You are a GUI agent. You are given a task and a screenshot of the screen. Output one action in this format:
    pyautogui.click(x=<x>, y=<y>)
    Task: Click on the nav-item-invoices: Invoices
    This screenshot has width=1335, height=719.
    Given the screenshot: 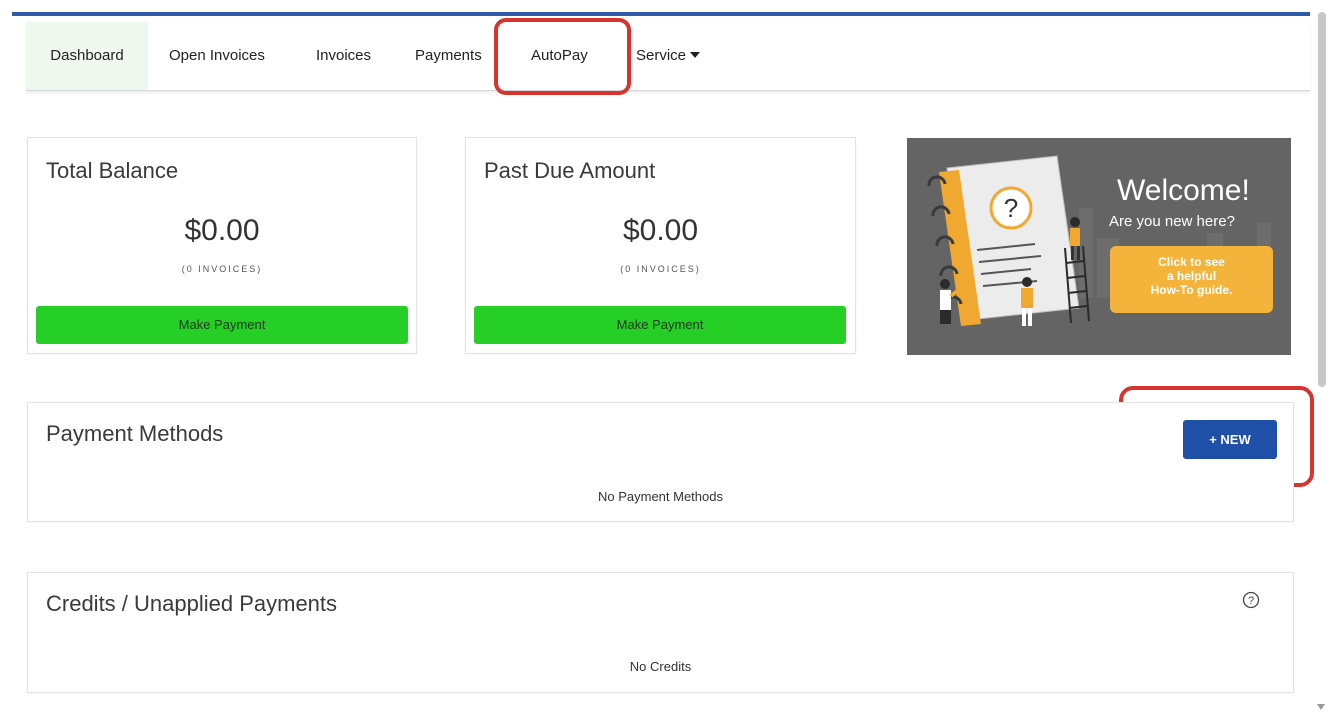 What is the action you would take?
    pyautogui.click(x=343, y=56)
    